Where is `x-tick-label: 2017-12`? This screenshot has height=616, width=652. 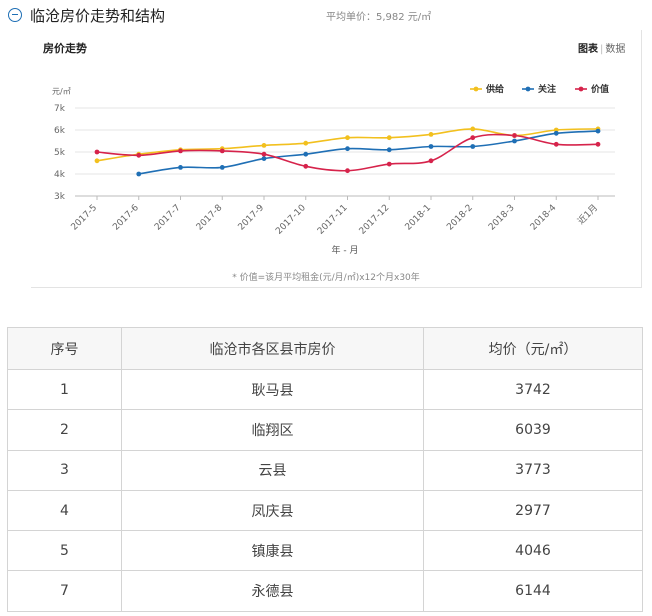
x-tick-label: 2017-12 is located at coordinates (375, 220).